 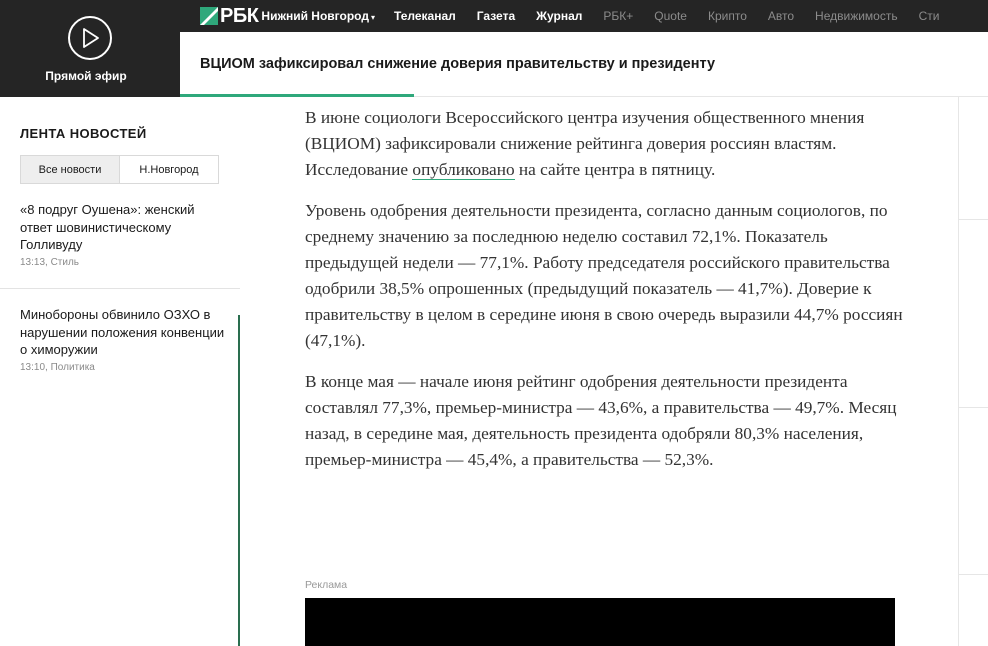 I want to click on rbc-logo-icon, so click(x=209, y=16).